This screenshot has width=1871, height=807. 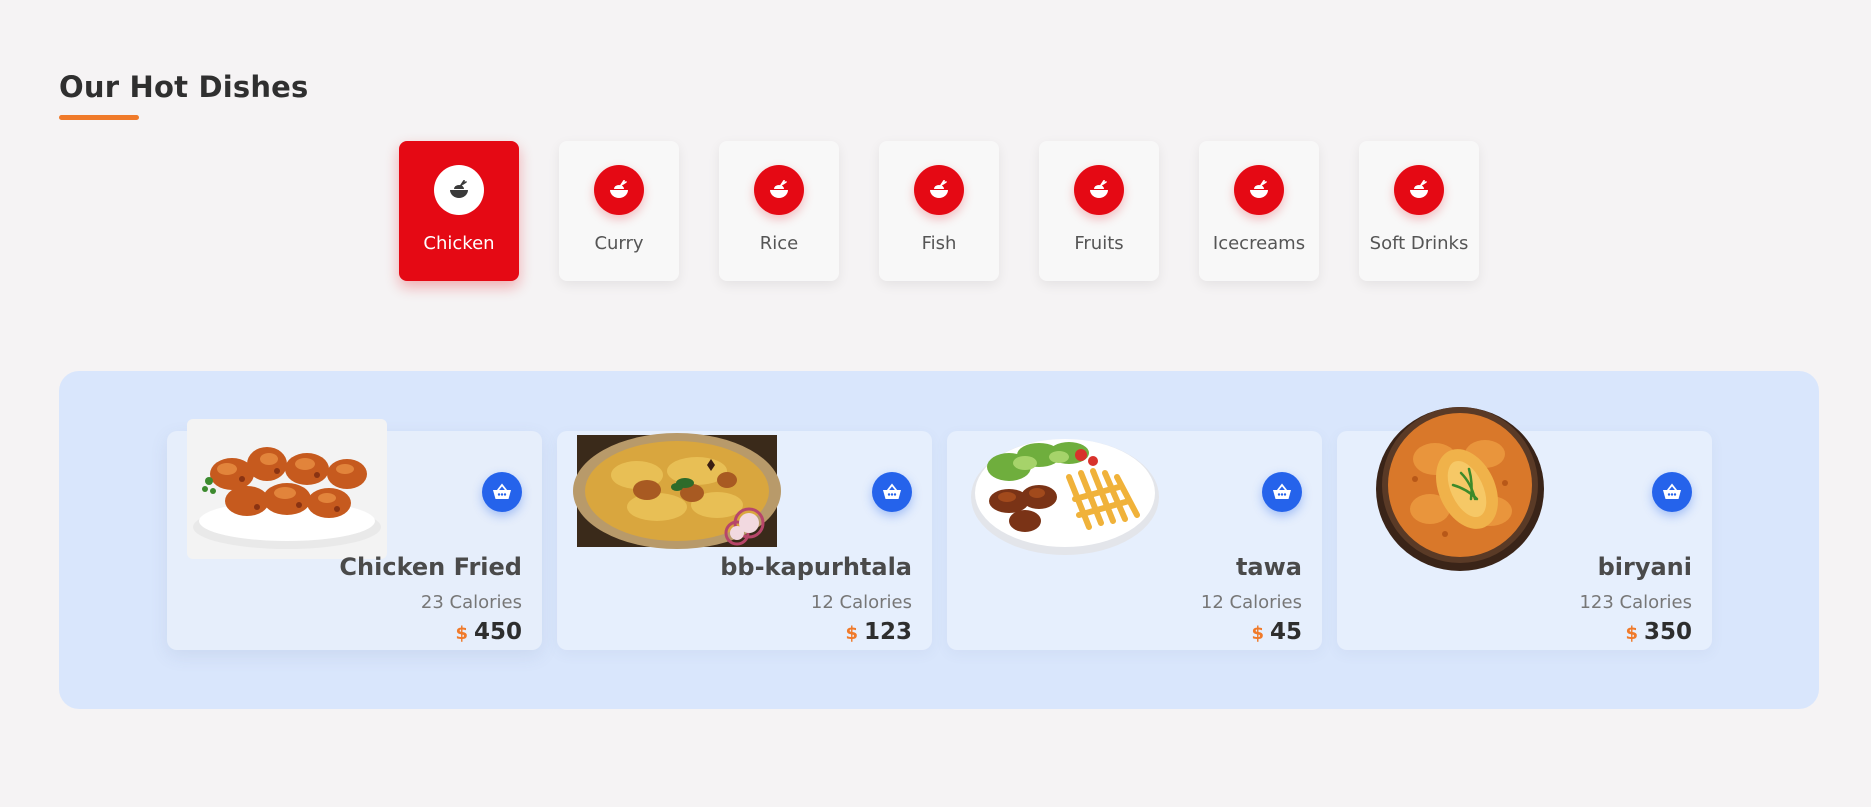 I want to click on section-title: Our Hot Dishes, so click(x=184, y=87).